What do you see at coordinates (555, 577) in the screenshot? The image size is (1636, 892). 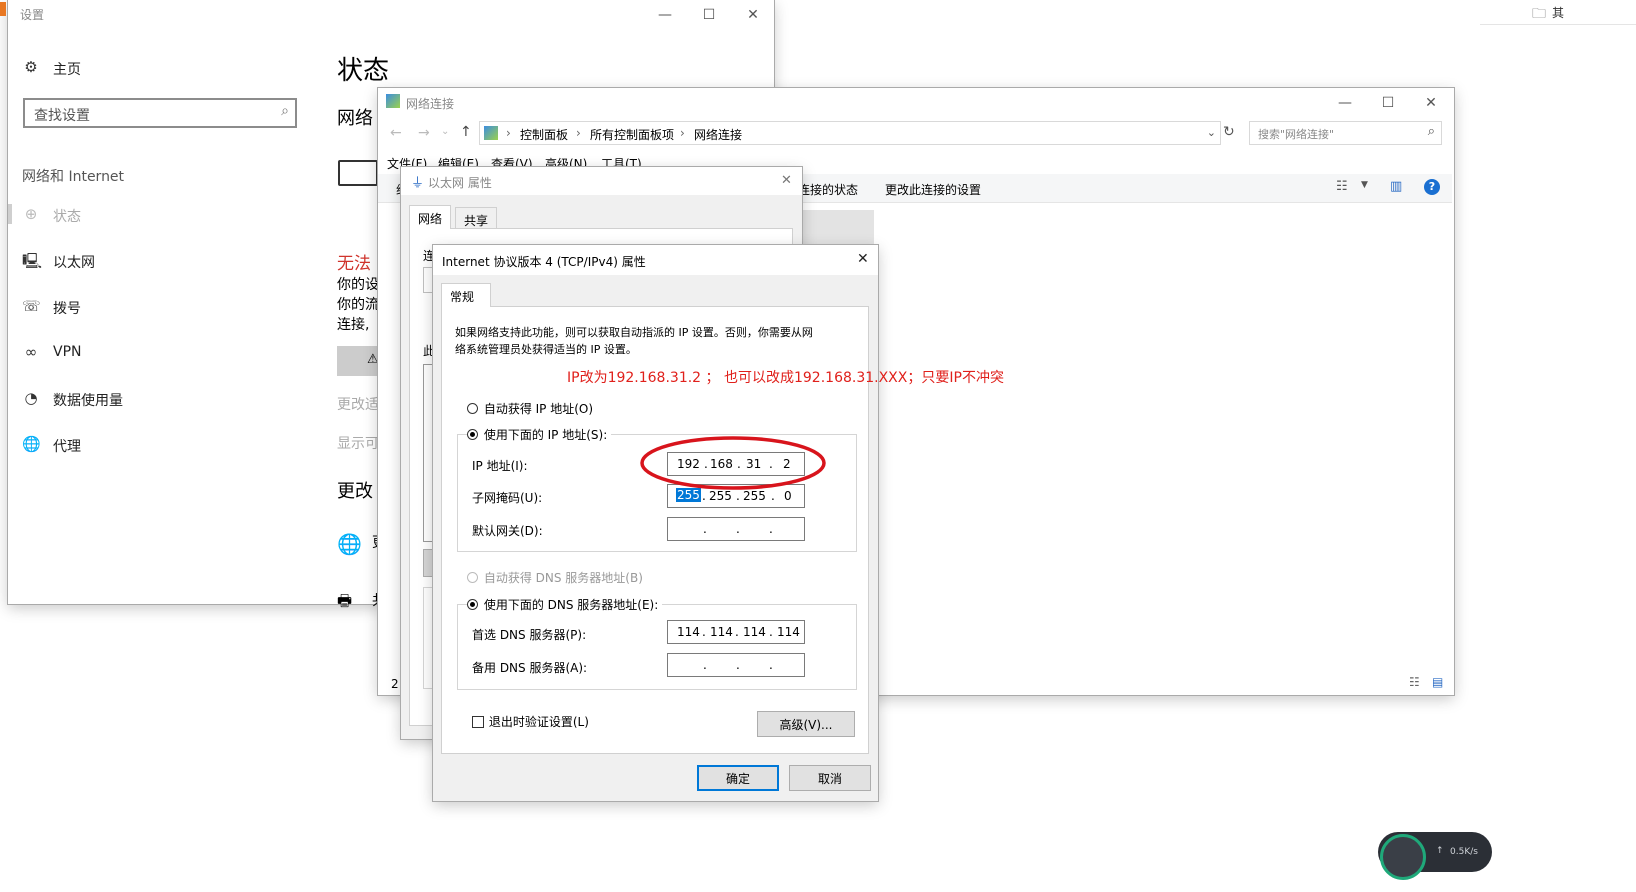 I see `auto-dns-radio: 自动获得 DNS 服务器地址(B)` at bounding box center [555, 577].